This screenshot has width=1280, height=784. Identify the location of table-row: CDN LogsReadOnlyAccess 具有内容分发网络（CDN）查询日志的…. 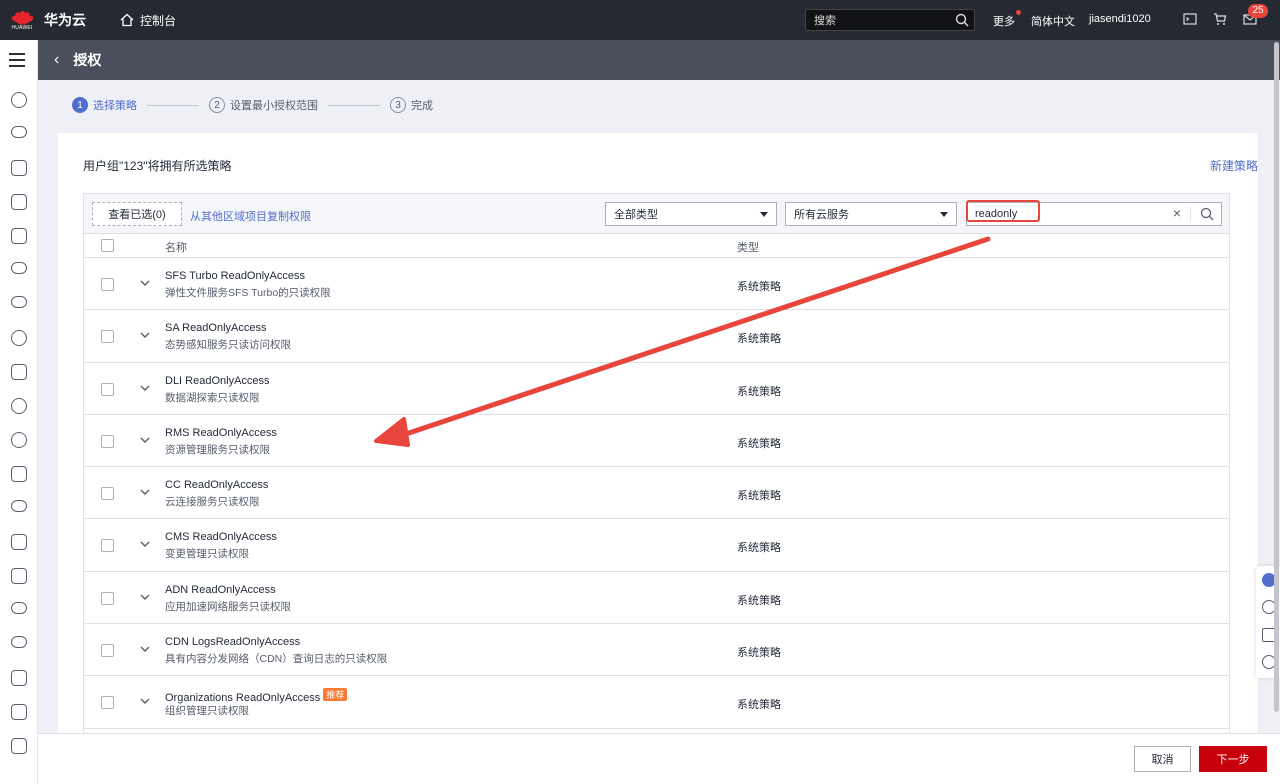
(656, 650).